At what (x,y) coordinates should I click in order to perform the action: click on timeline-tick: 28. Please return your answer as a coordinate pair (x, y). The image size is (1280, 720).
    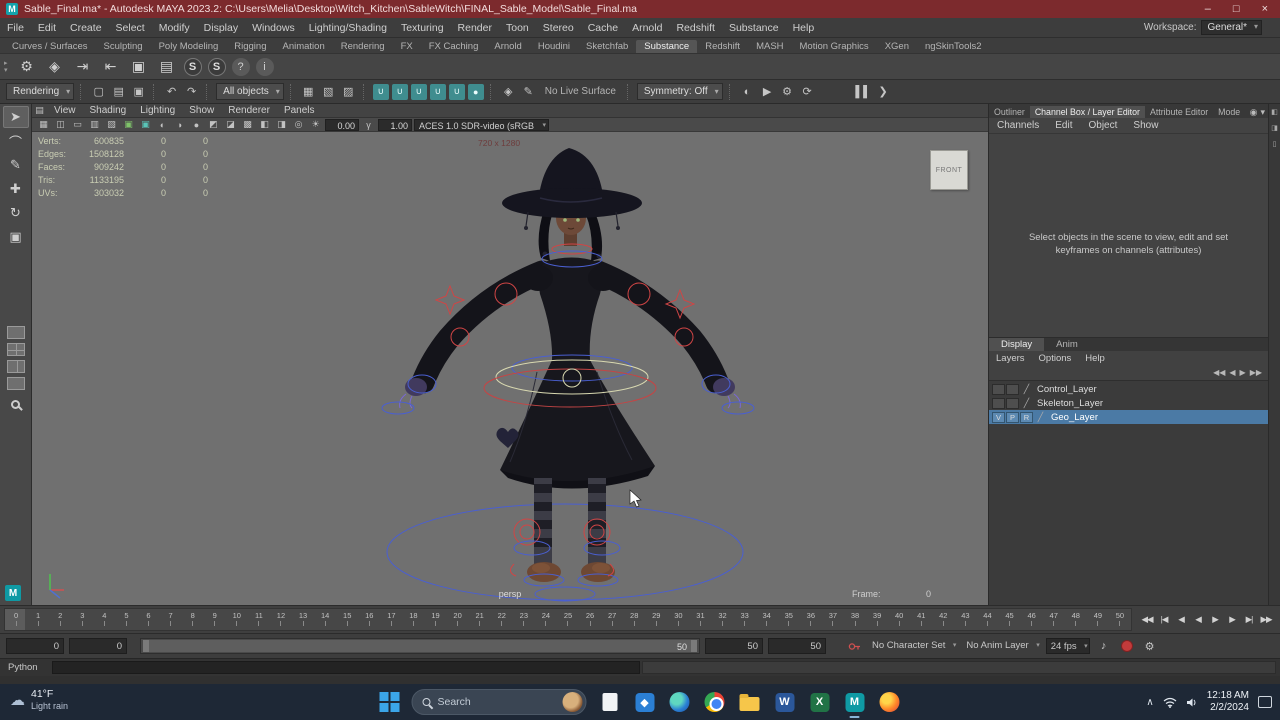
    Looking at the image, I should click on (634, 619).